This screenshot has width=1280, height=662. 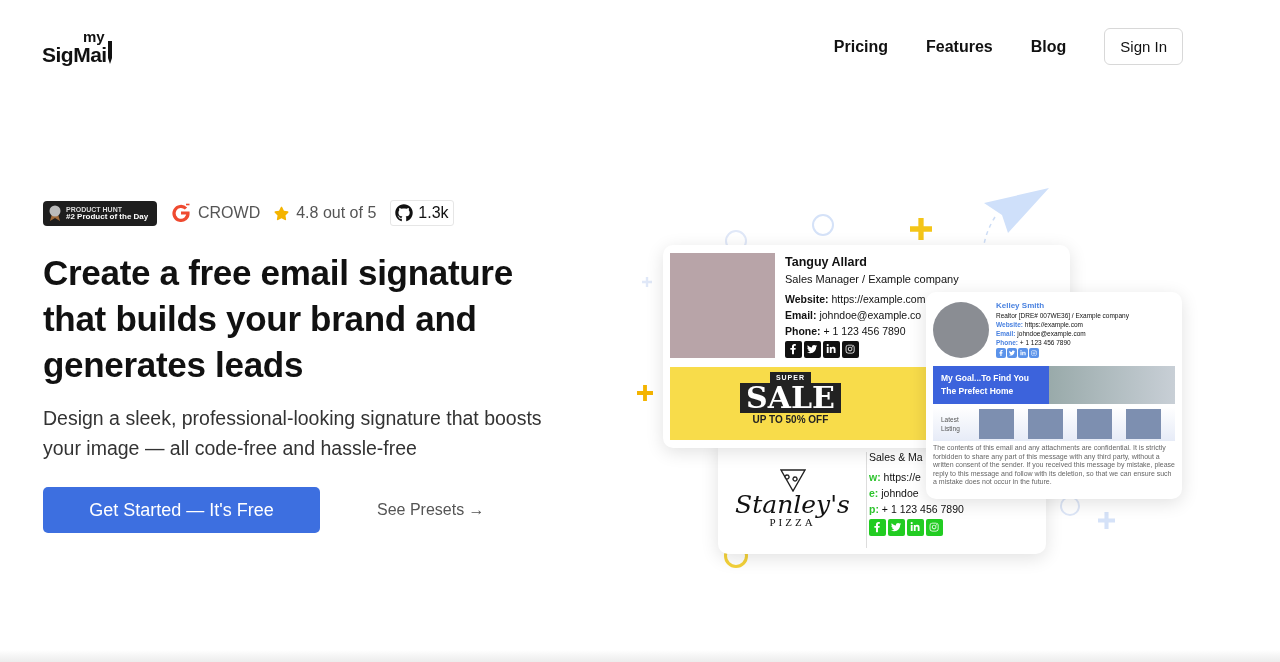 I want to click on star-icon, so click(x=282, y=213).